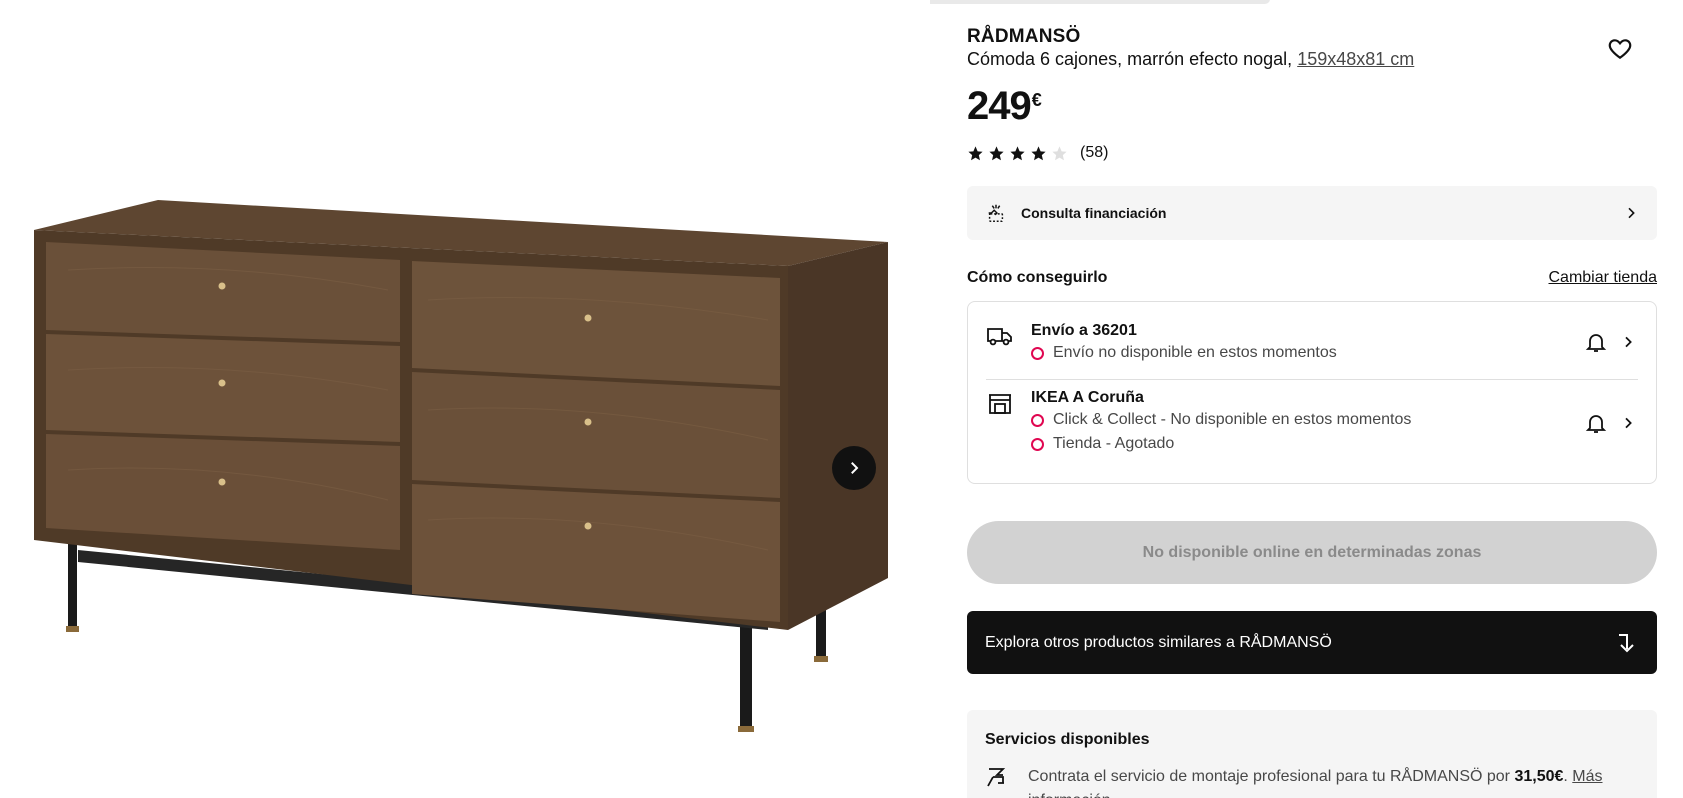 This screenshot has height=798, width=1683. Describe the element at coordinates (1539, 776) in the screenshot. I see `services-price: 31,50€` at that location.